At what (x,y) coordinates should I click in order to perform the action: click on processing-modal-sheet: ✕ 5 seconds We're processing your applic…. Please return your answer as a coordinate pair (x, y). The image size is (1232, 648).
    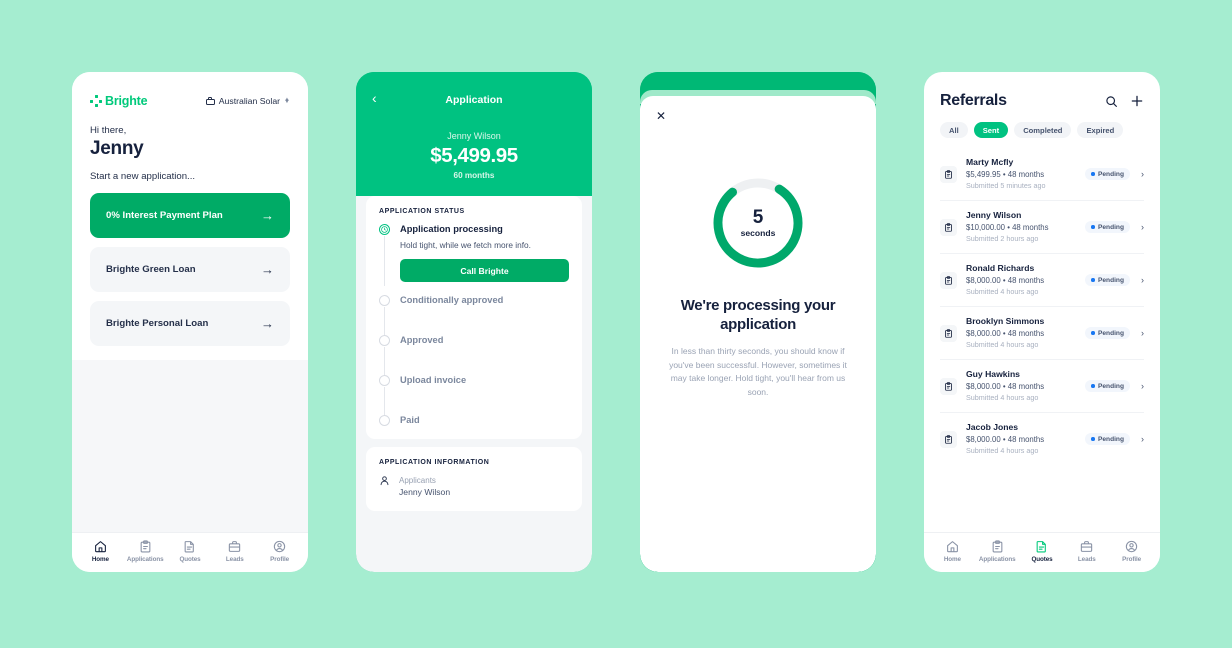
    Looking at the image, I should click on (758, 334).